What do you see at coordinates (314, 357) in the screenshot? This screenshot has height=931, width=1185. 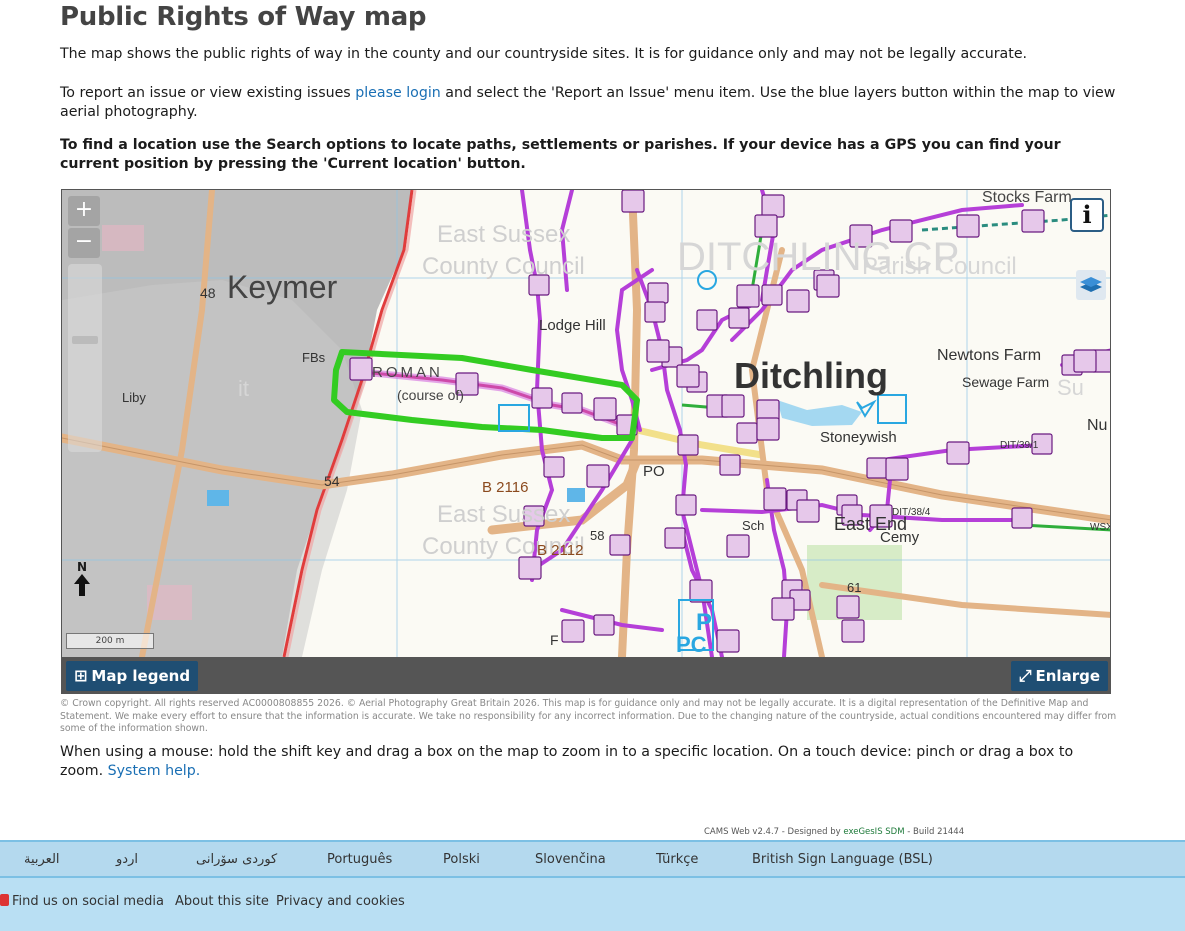 I see `map-label-fbs: FBs` at bounding box center [314, 357].